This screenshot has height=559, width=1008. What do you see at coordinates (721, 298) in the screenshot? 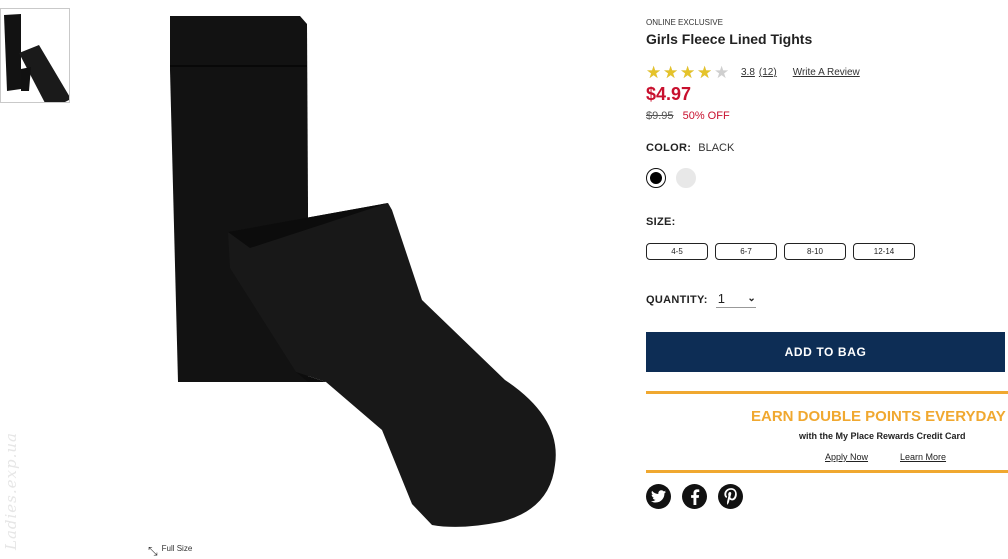
I see `quantity-value: 1` at bounding box center [721, 298].